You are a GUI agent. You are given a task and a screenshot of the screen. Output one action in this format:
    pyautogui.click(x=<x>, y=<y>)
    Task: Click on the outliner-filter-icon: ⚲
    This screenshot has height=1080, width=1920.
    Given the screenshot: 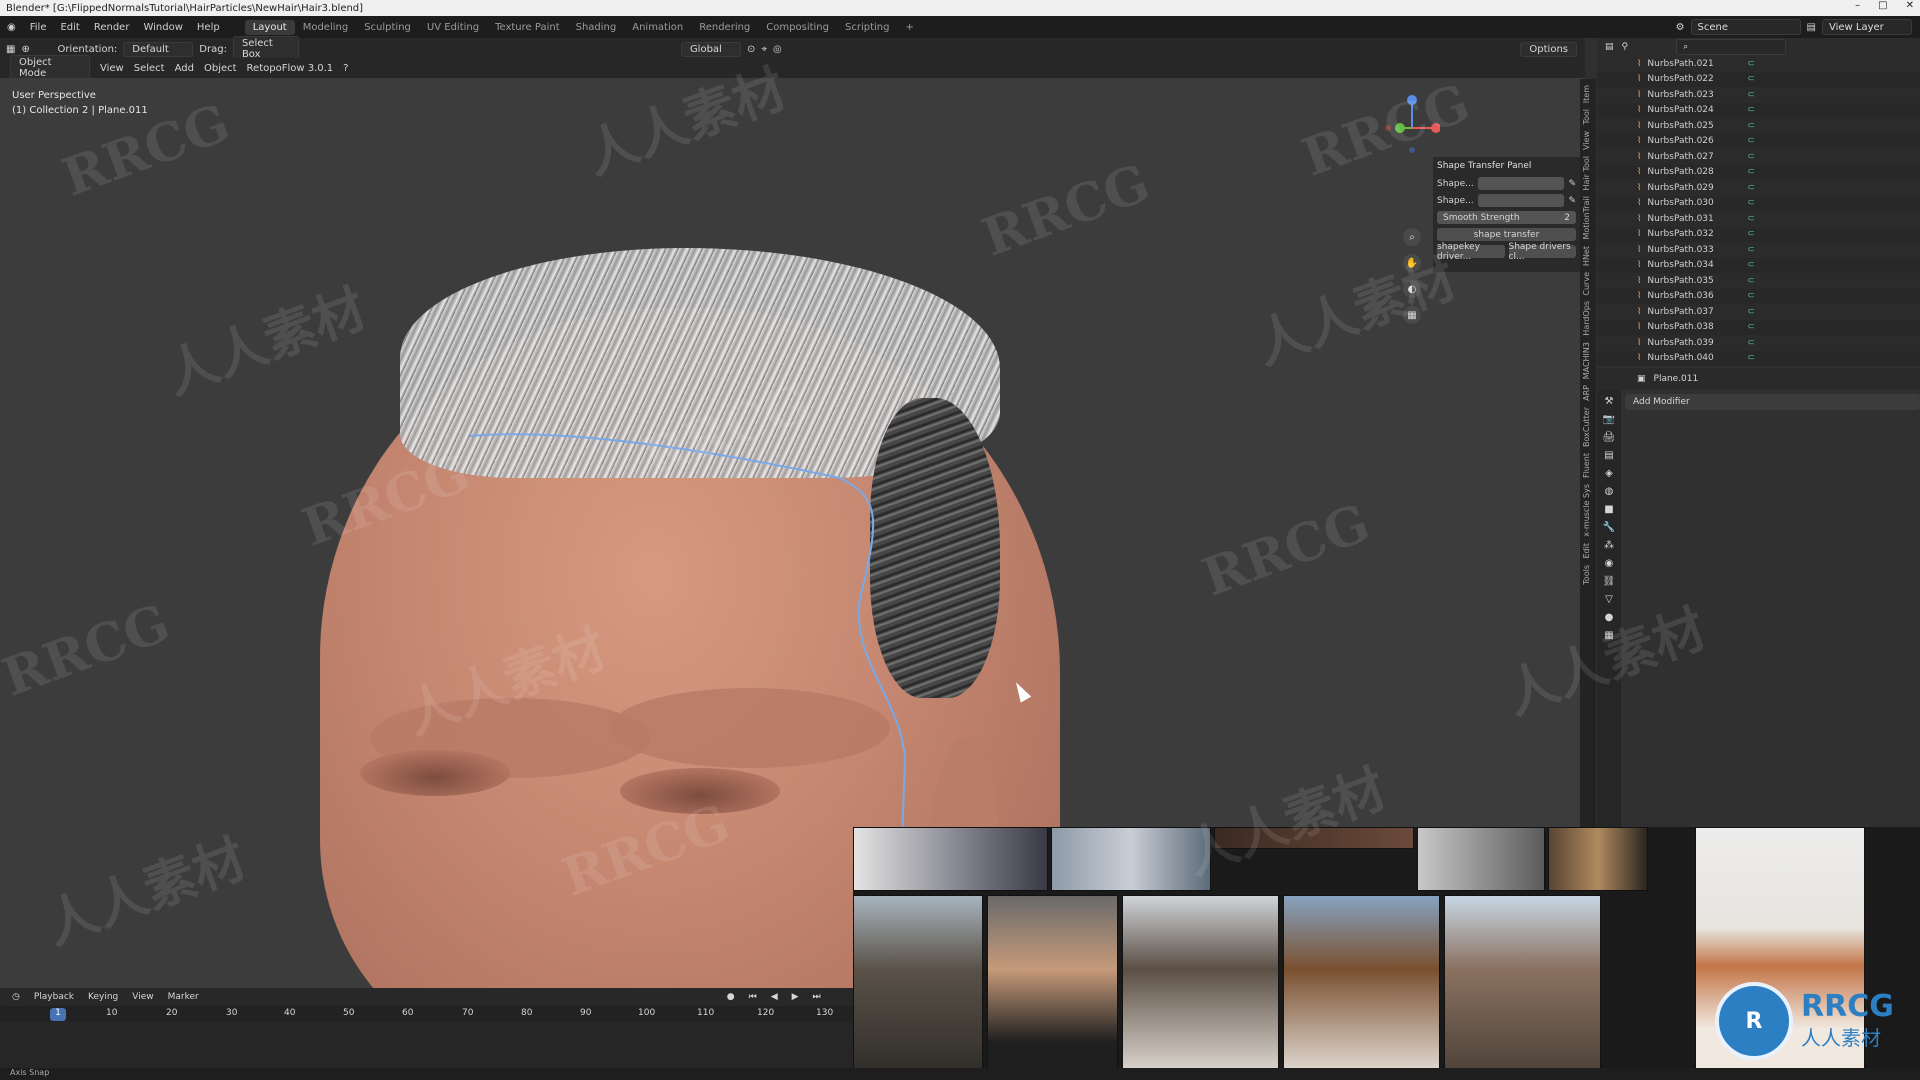 What is the action you would take?
    pyautogui.click(x=1625, y=47)
    